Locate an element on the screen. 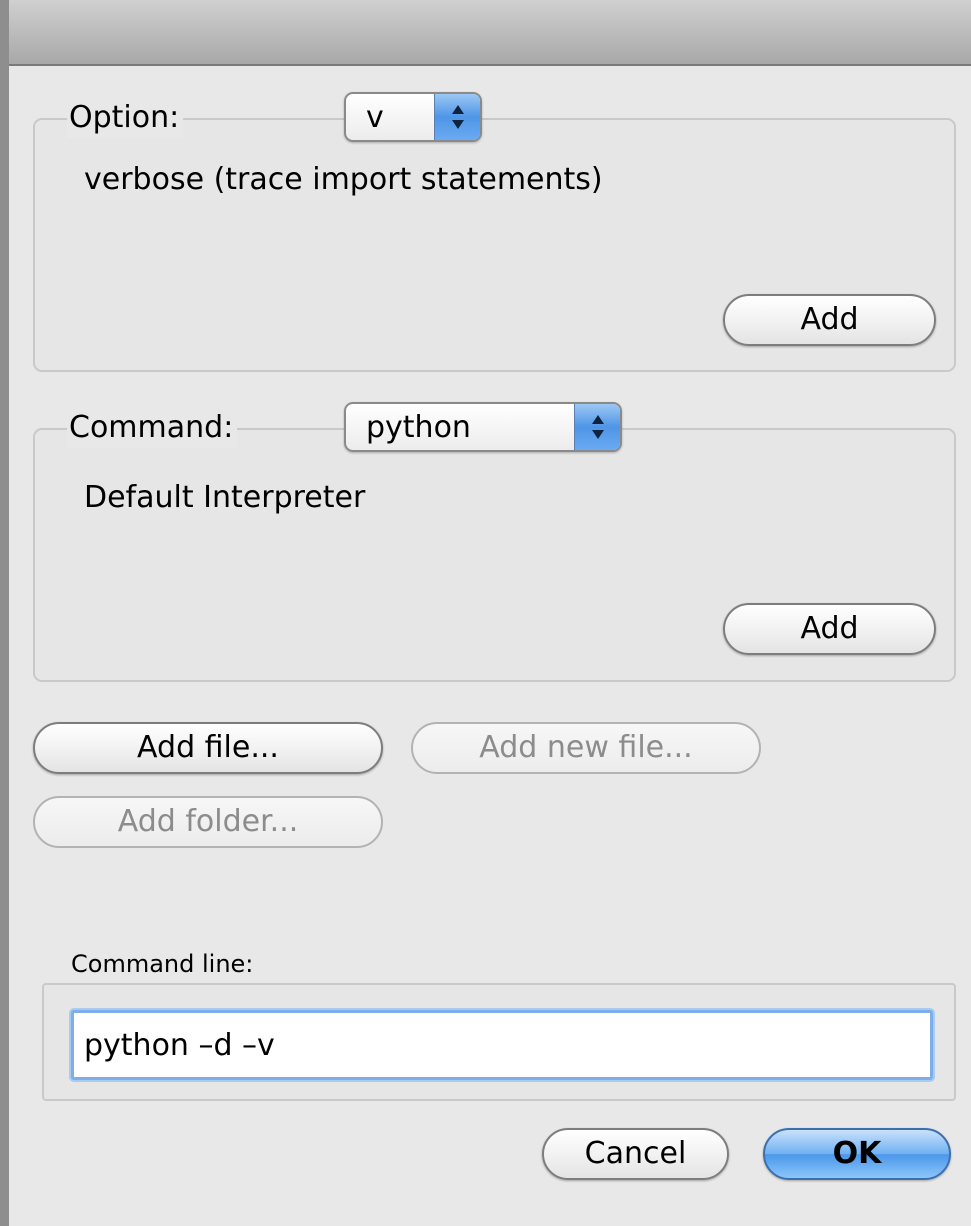 The height and width of the screenshot is (1226, 971). title-bar is located at coordinates (490, 33).